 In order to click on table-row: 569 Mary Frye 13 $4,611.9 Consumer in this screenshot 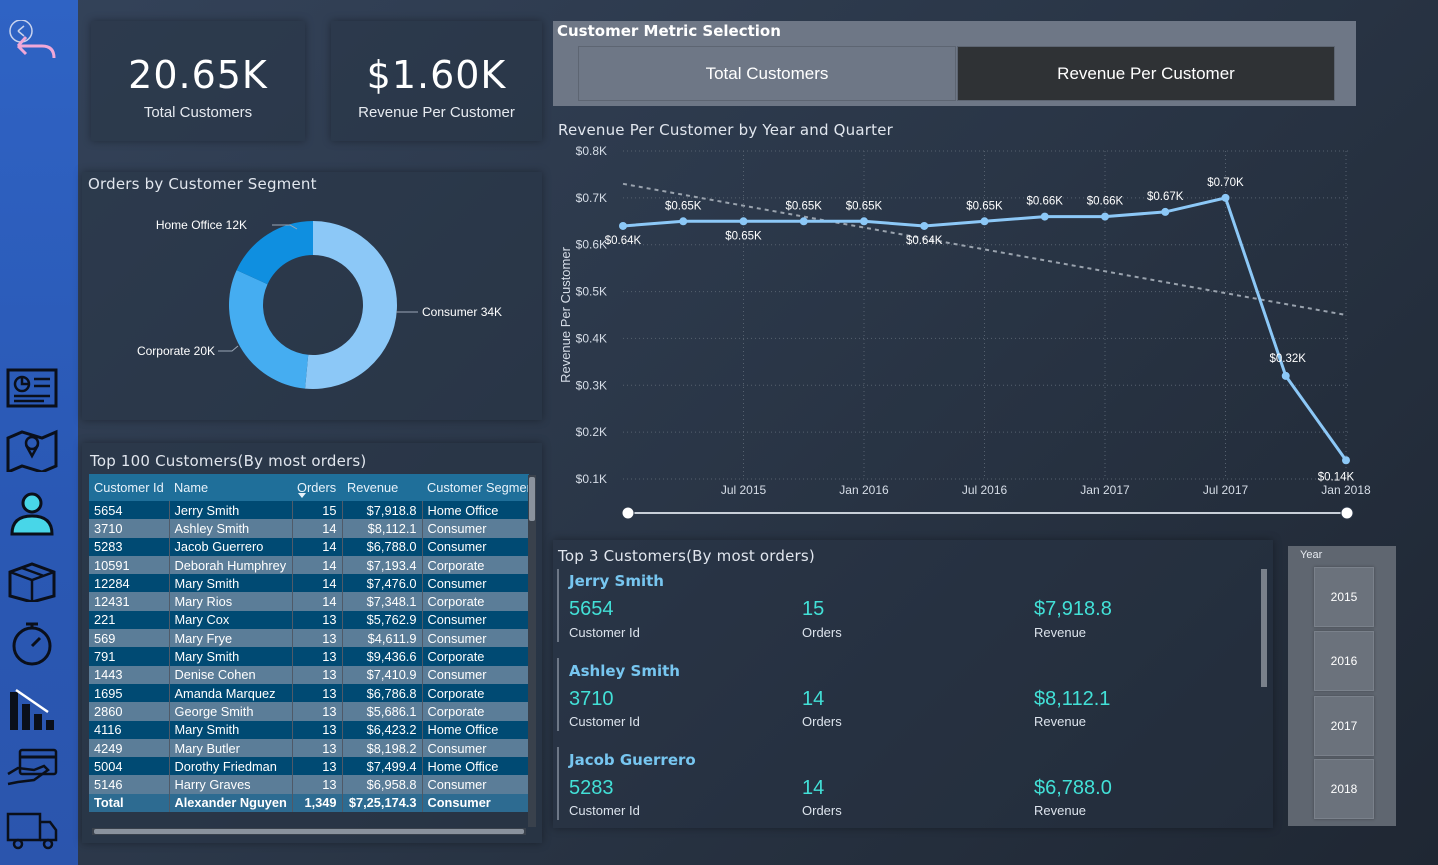, I will do `click(309, 638)`.